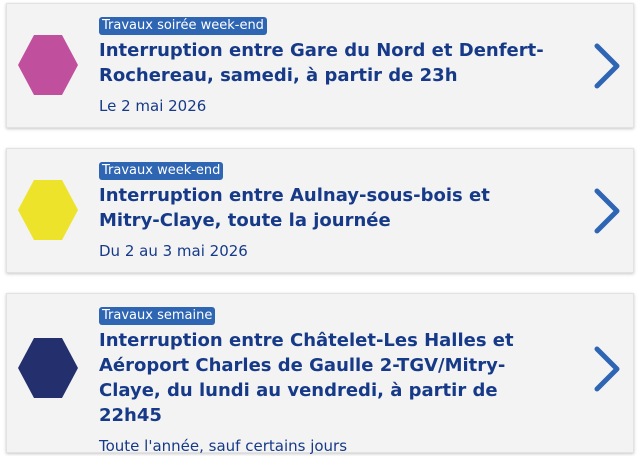 The height and width of the screenshot is (456, 642). Describe the element at coordinates (173, 251) in the screenshot. I see `disruption-date: Du 2 au 3 mai 2026` at that location.